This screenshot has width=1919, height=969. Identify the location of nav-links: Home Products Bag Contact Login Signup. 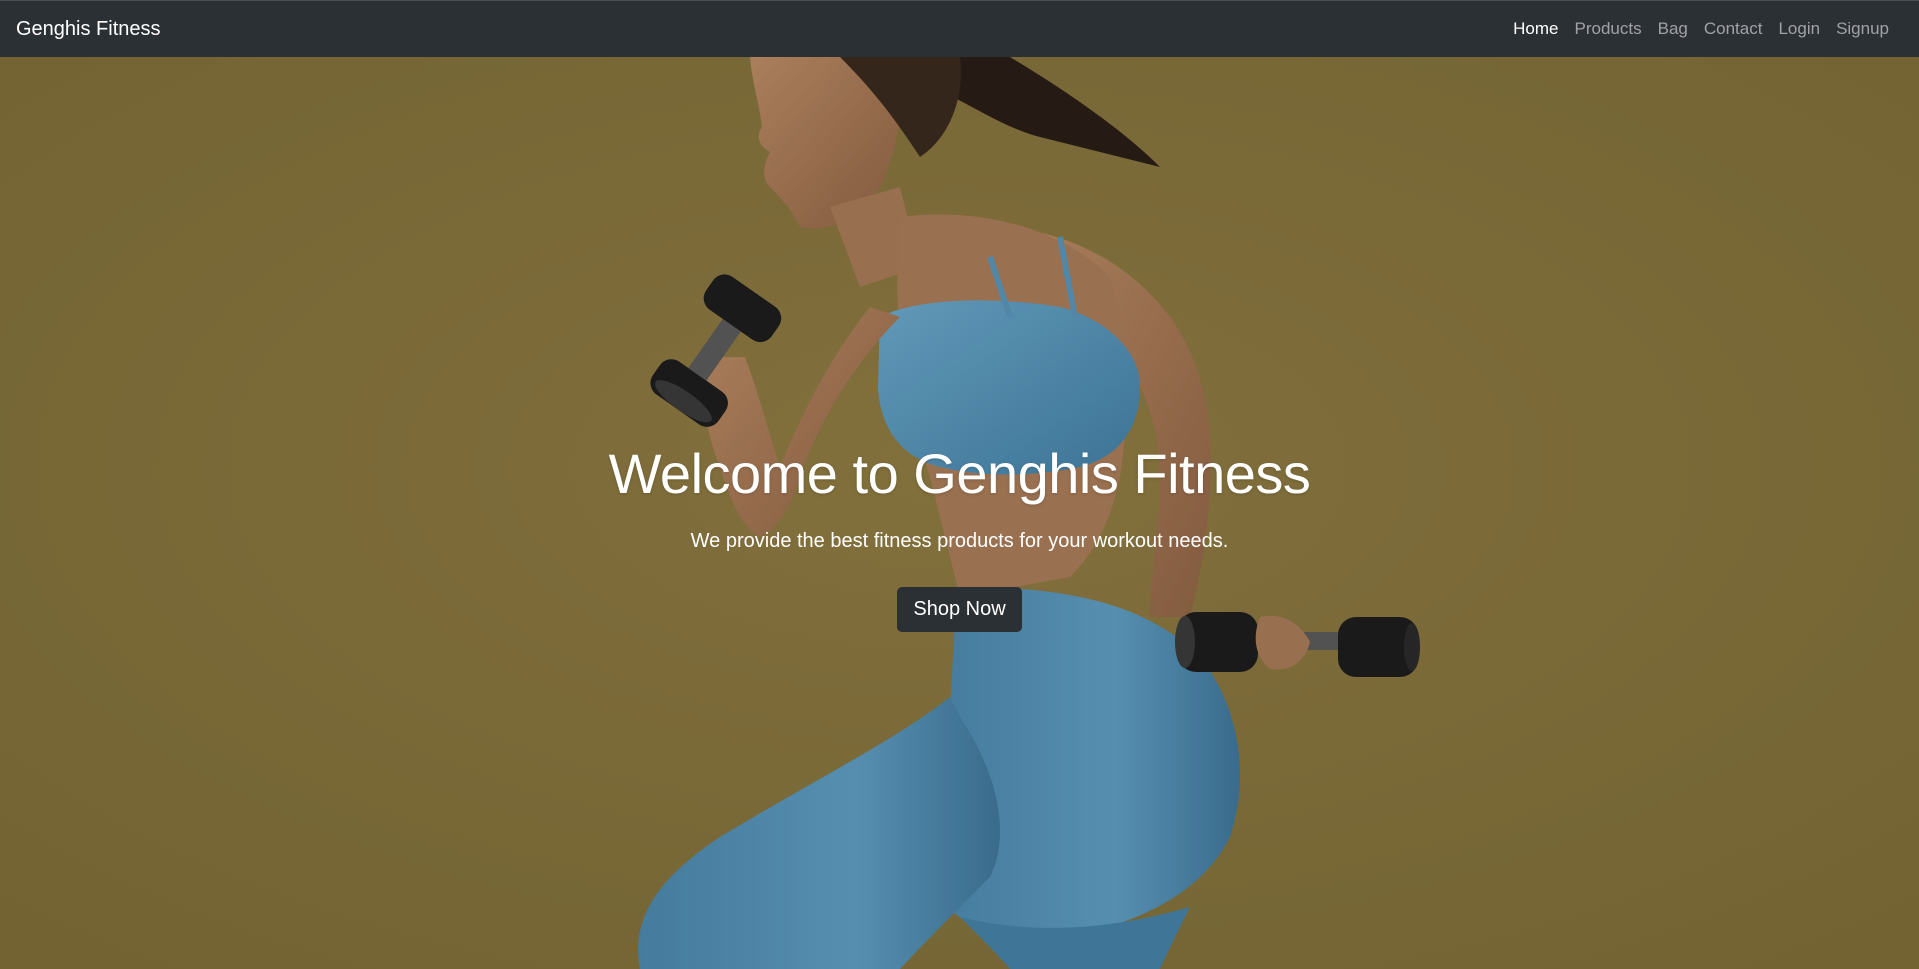
(1701, 29).